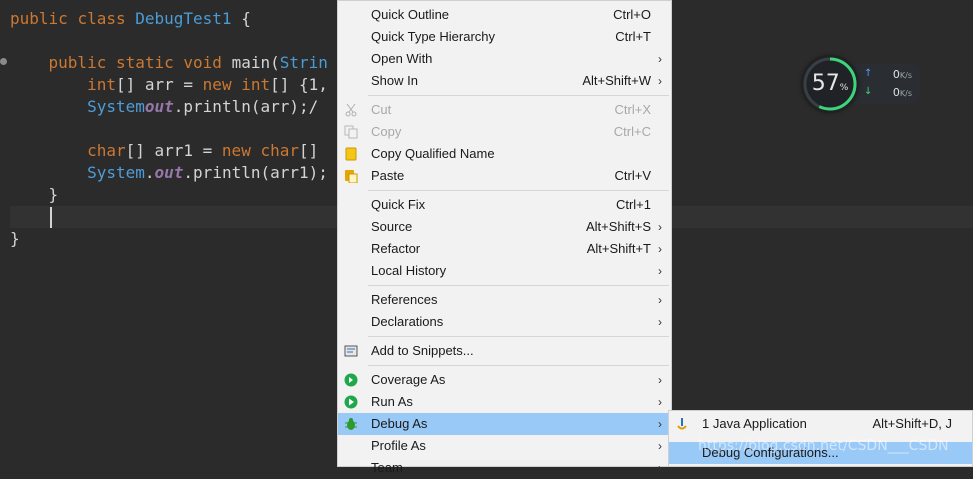 The height and width of the screenshot is (479, 973). I want to click on java-application-icon, so click(682, 424).